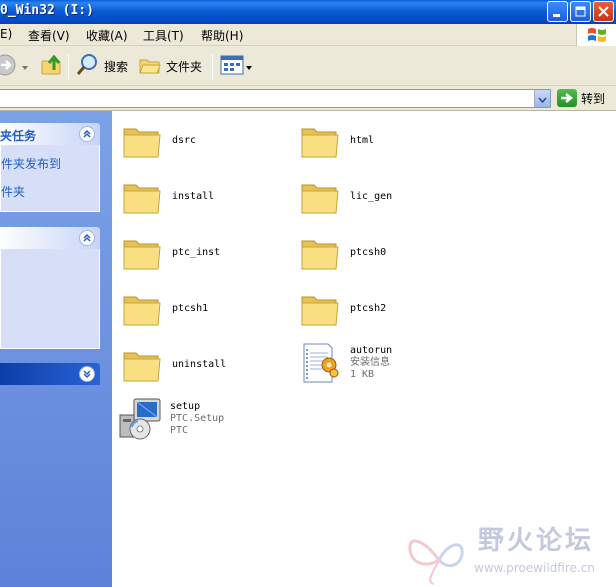  I want to click on file-name: ptcsh2, so click(368, 308).